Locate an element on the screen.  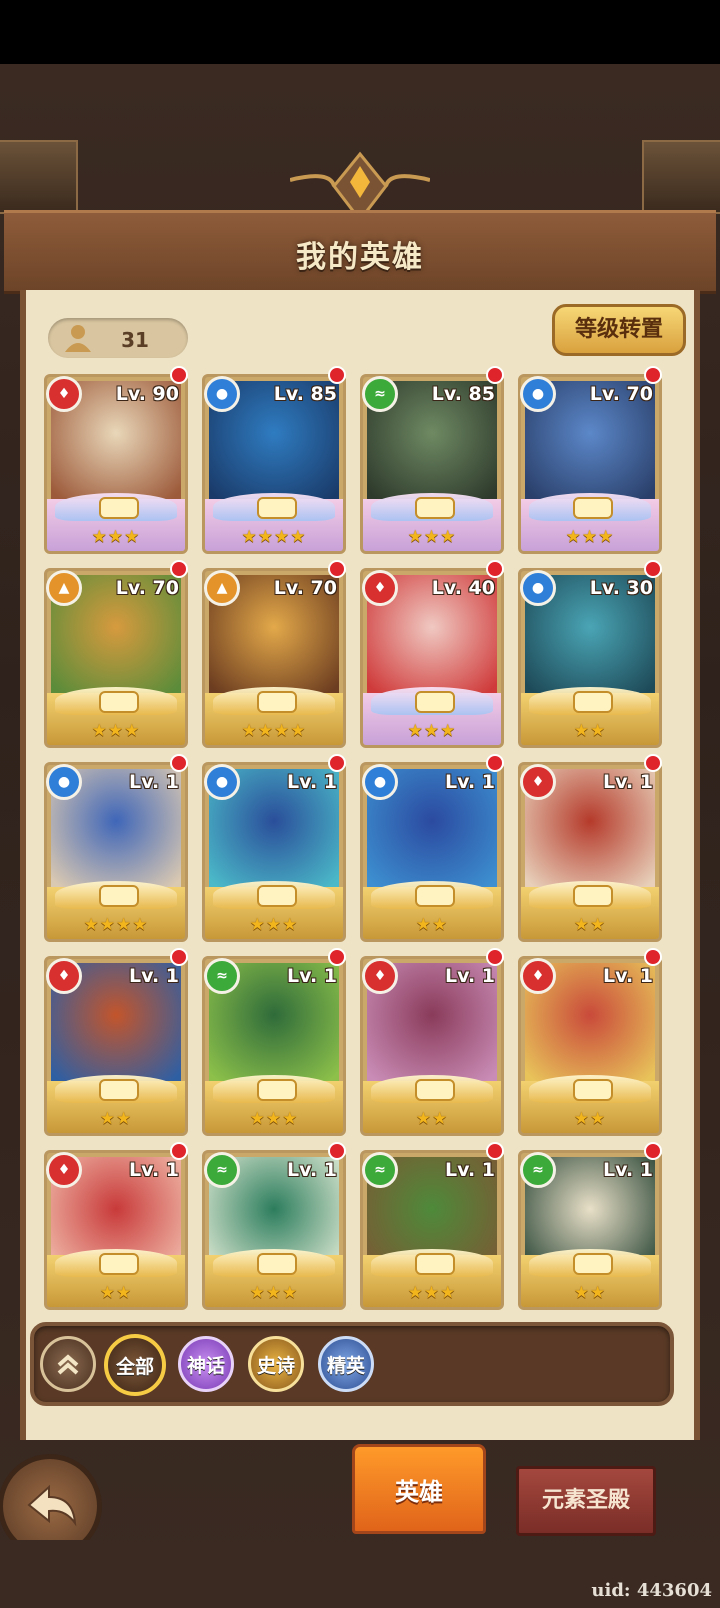
double-chevron-up-icon is located at coordinates (68, 1364).